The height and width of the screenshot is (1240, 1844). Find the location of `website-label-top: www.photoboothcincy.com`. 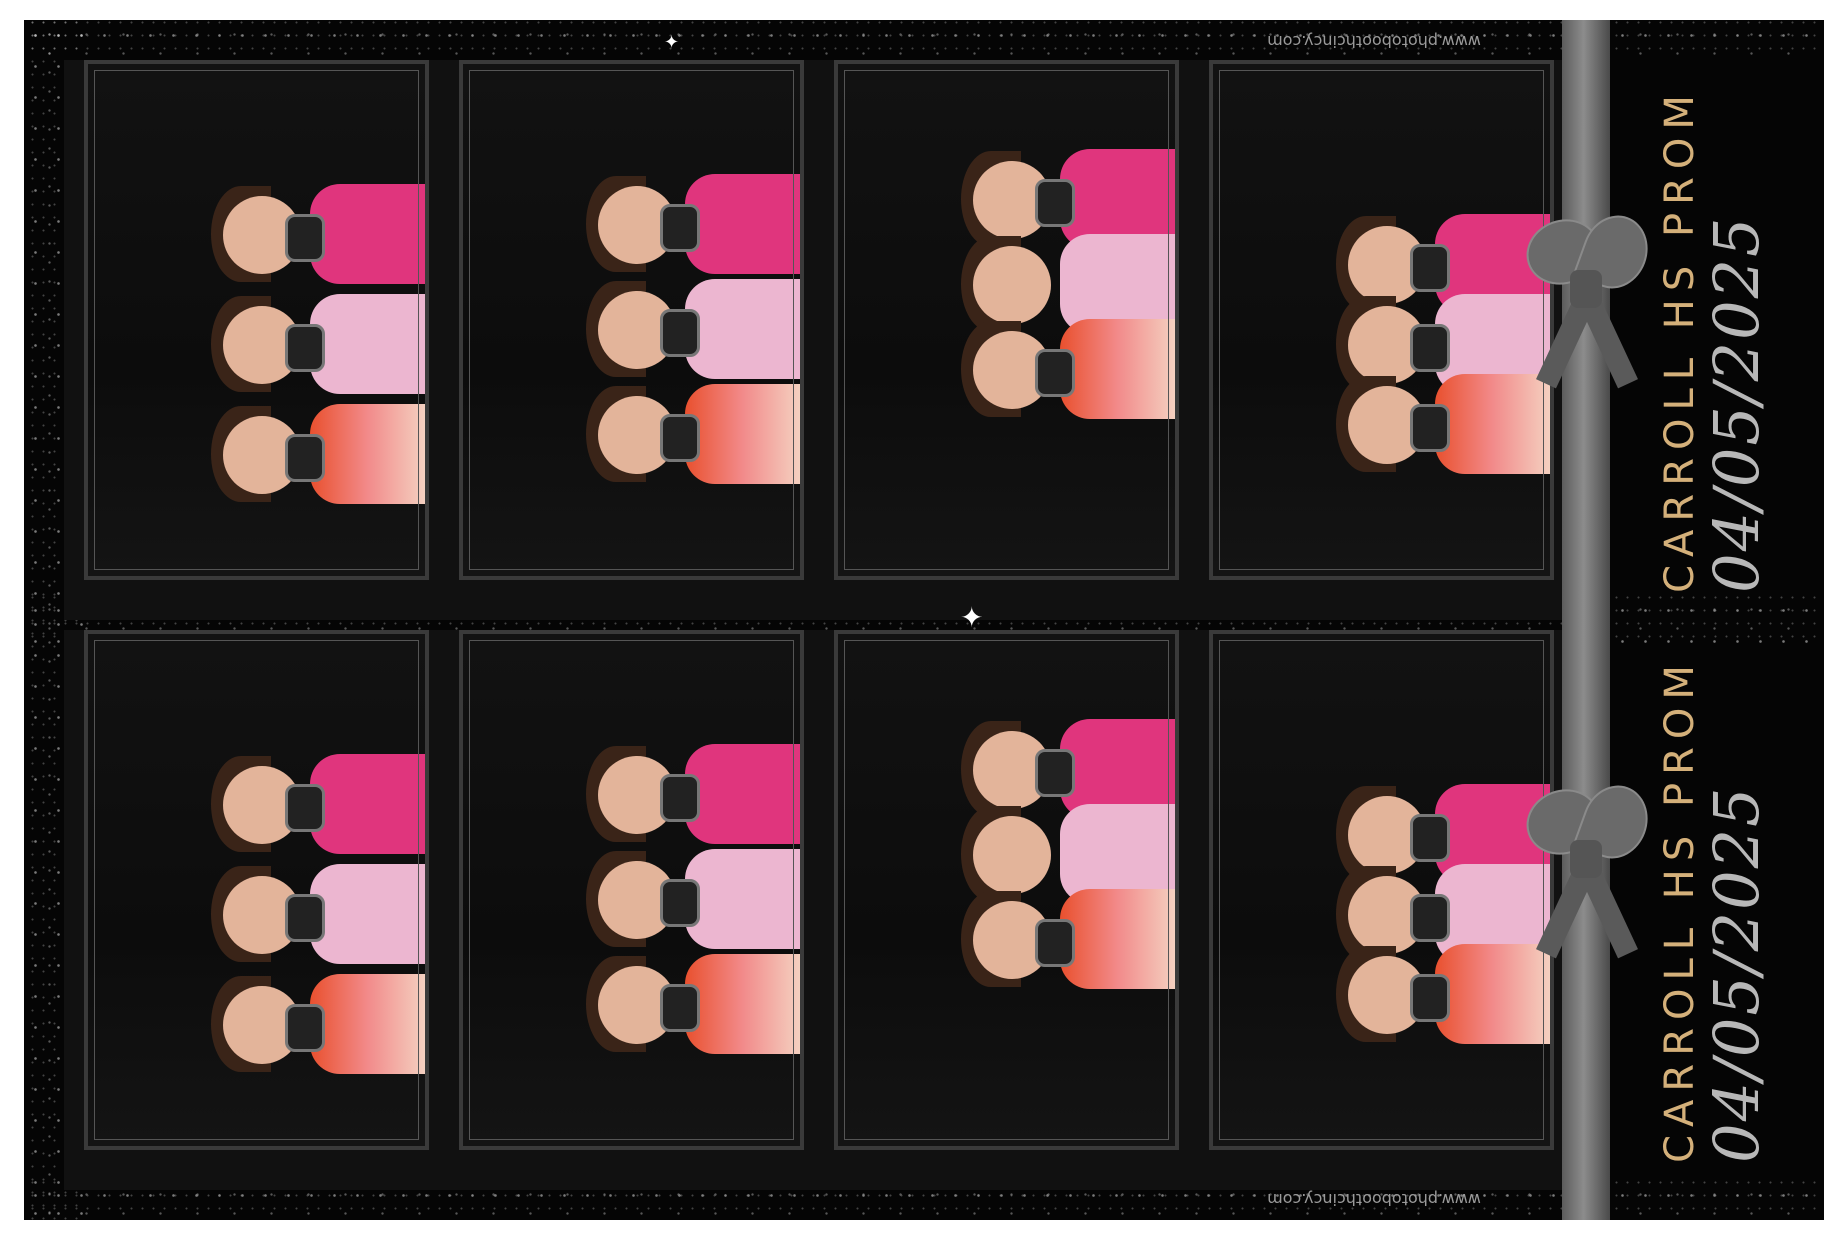

website-label-top: www.photoboothcincy.com is located at coordinates (1374, 41).